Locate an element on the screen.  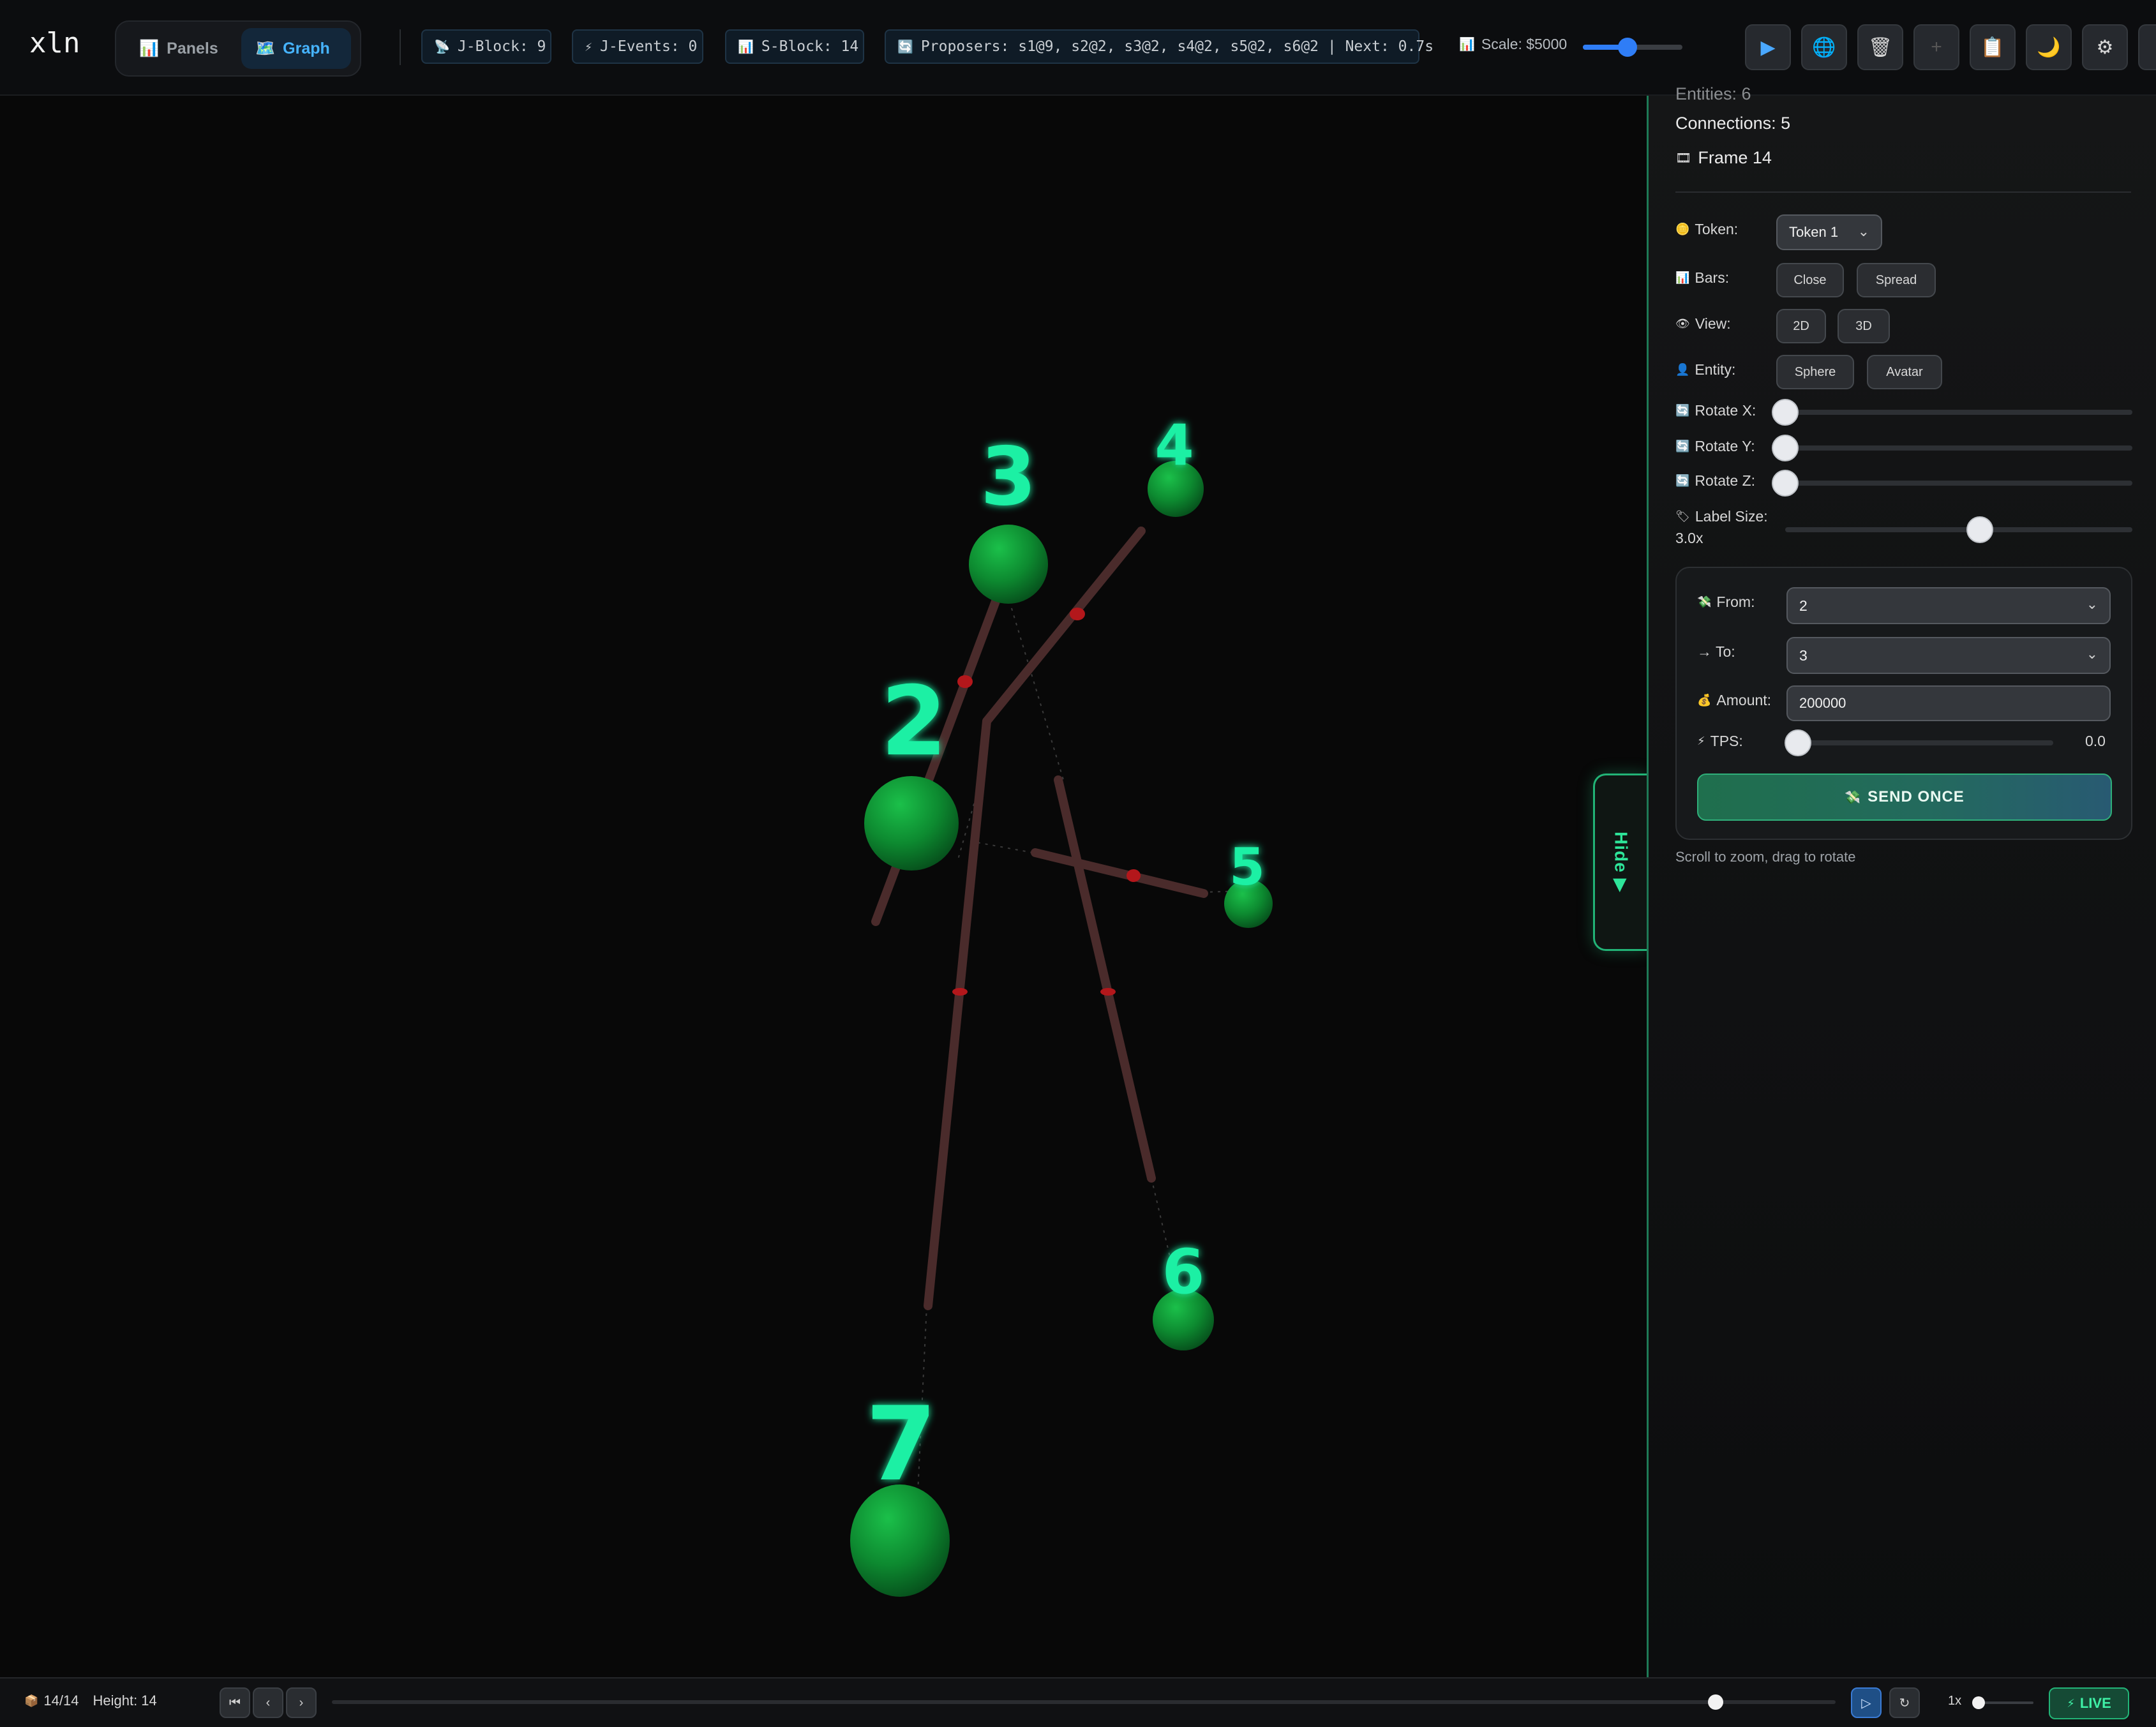
globe-button: 🌐 is located at coordinates (1824, 47).